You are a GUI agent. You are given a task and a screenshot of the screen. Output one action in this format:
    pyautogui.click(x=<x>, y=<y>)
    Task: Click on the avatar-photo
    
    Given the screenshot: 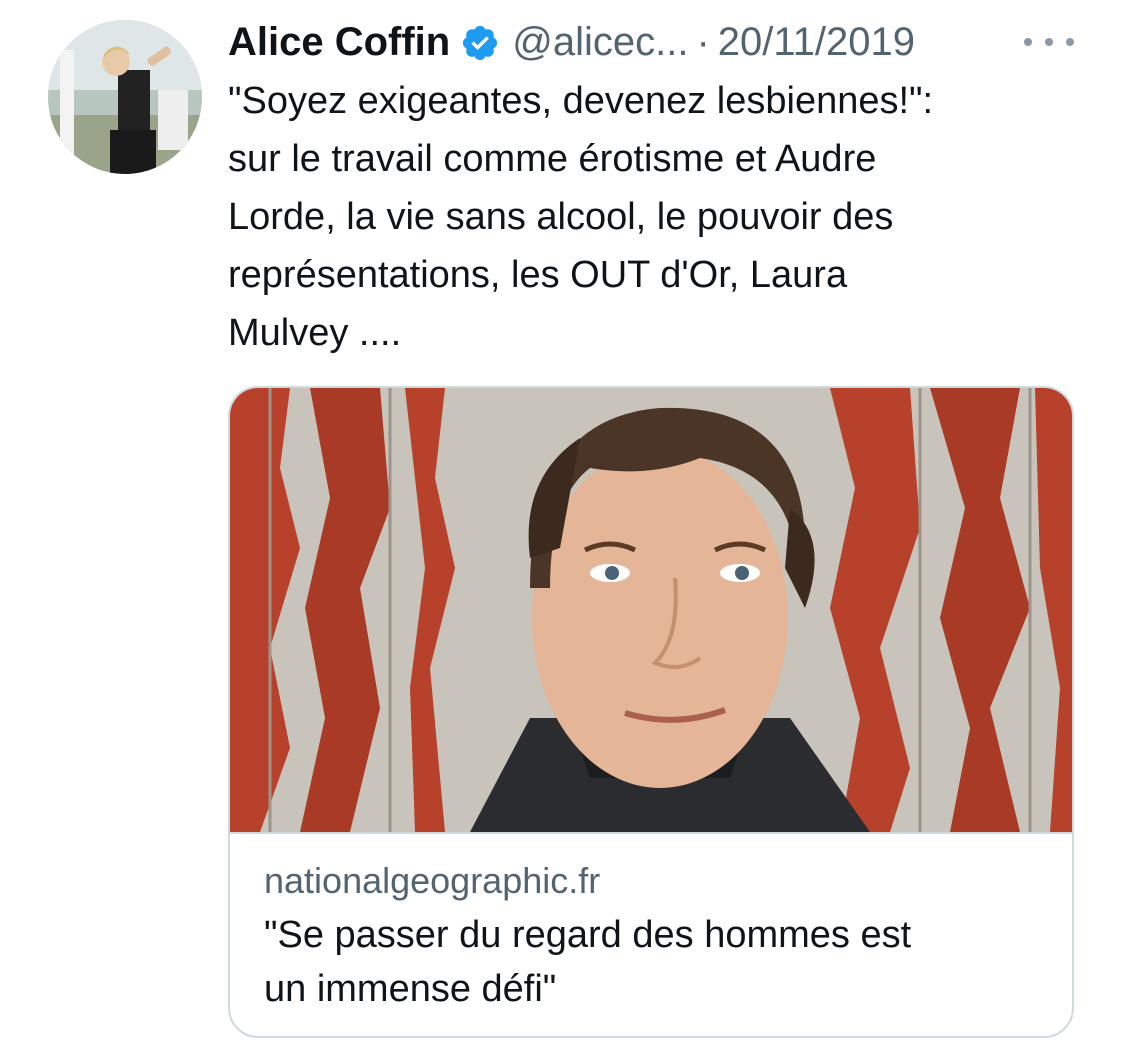 What is the action you would take?
    pyautogui.click(x=125, y=97)
    